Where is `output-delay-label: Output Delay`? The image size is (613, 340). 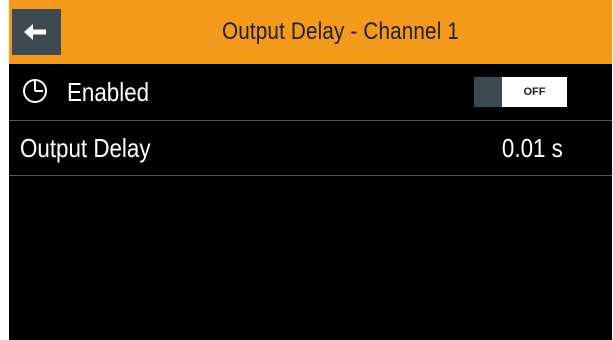
output-delay-label: Output Delay is located at coordinates (85, 148).